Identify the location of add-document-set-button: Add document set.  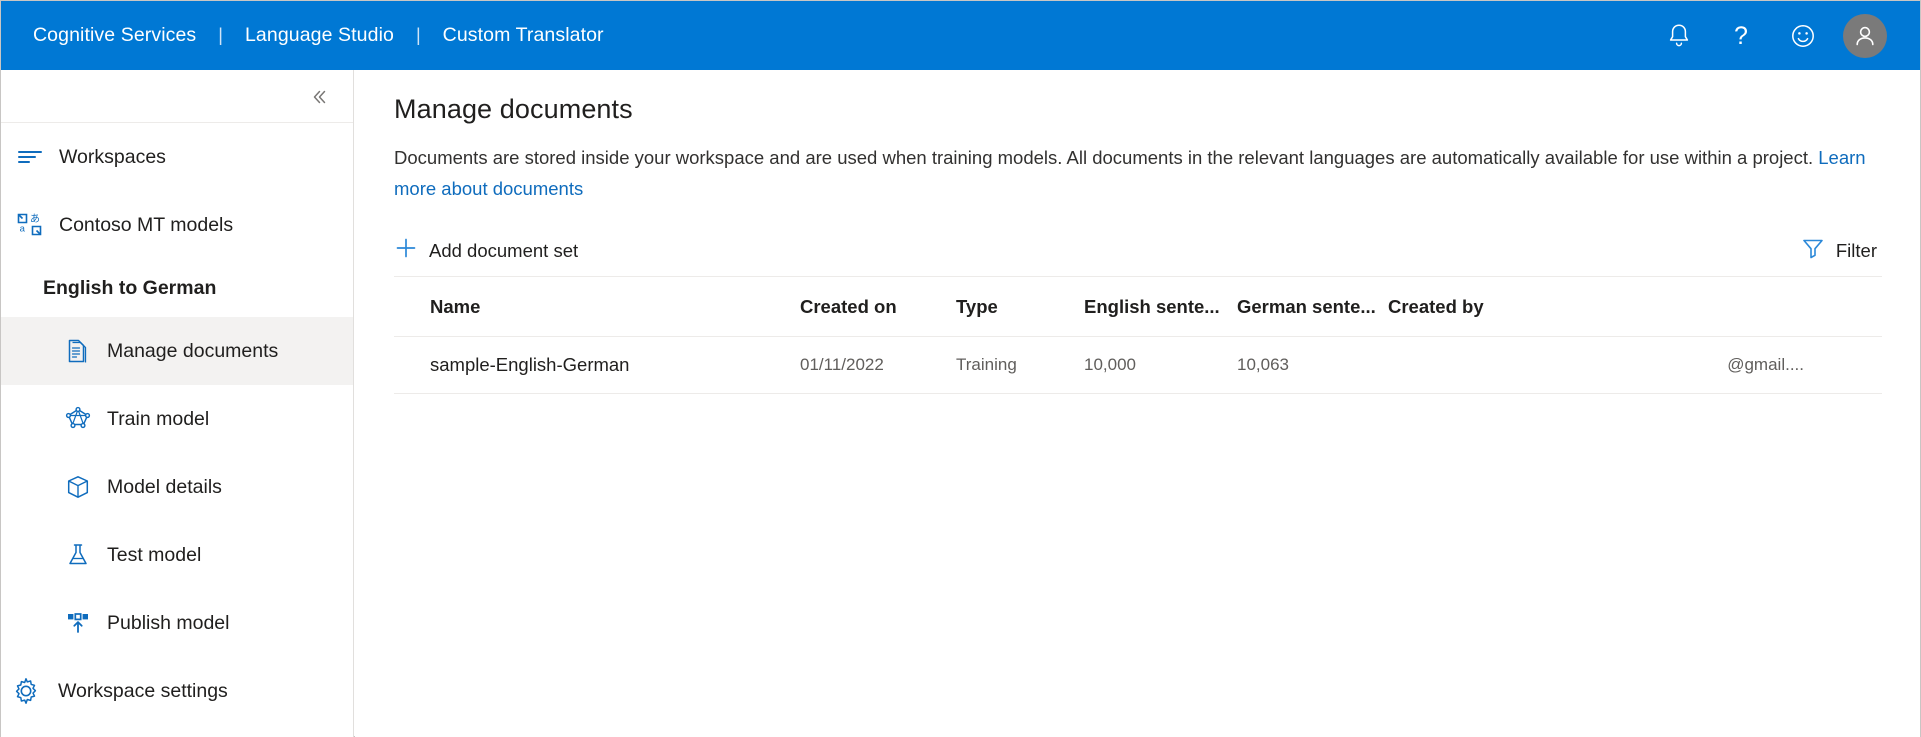
(489, 251).